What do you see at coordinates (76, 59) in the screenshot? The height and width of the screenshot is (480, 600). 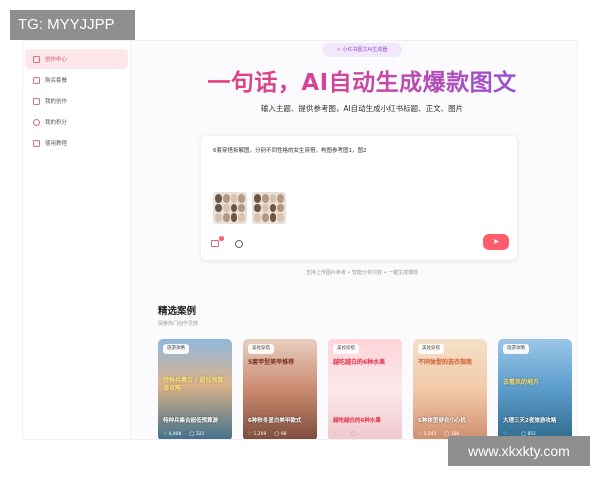 I see `sidebar-item-create: 创作中心` at bounding box center [76, 59].